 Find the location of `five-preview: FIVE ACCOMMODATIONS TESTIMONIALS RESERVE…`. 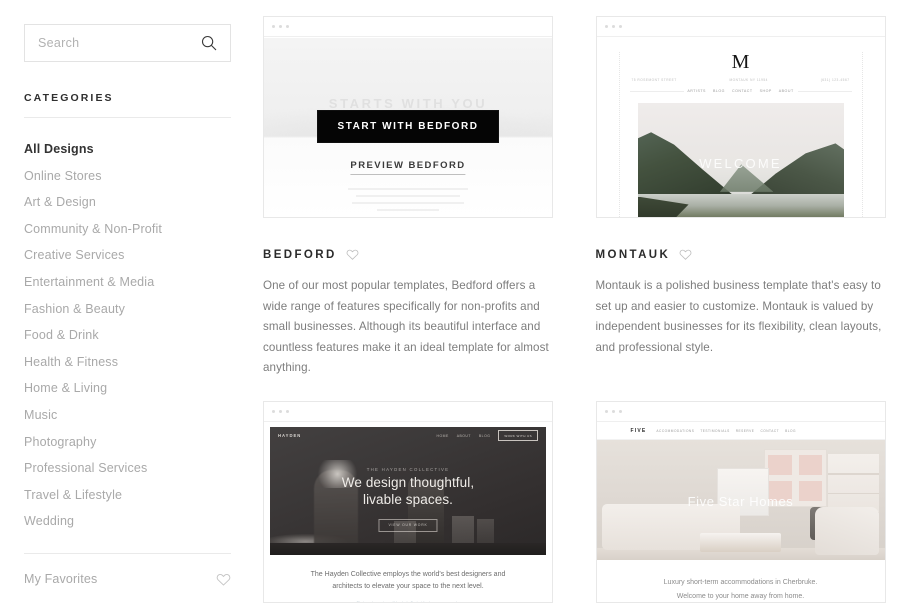

five-preview: FIVE ACCOMMODATIONS TESTIMONIALS RESERVE… is located at coordinates (740, 512).